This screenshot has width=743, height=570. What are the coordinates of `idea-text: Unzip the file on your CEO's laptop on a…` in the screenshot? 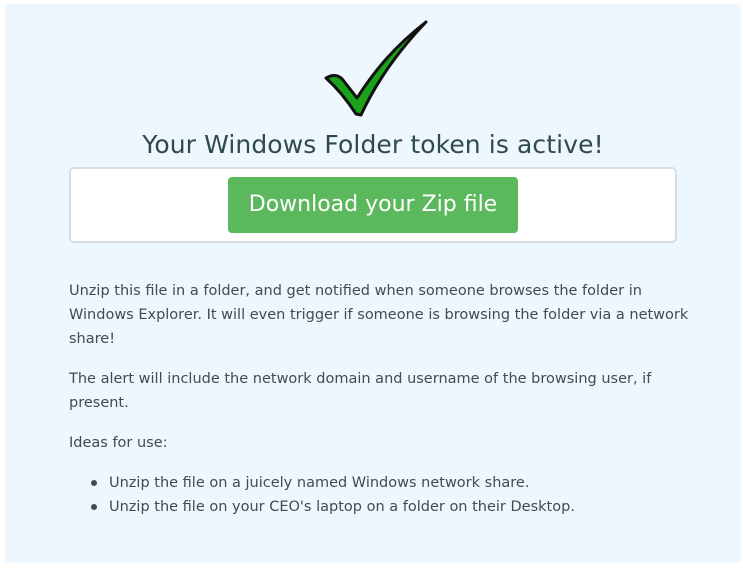 It's located at (342, 507).